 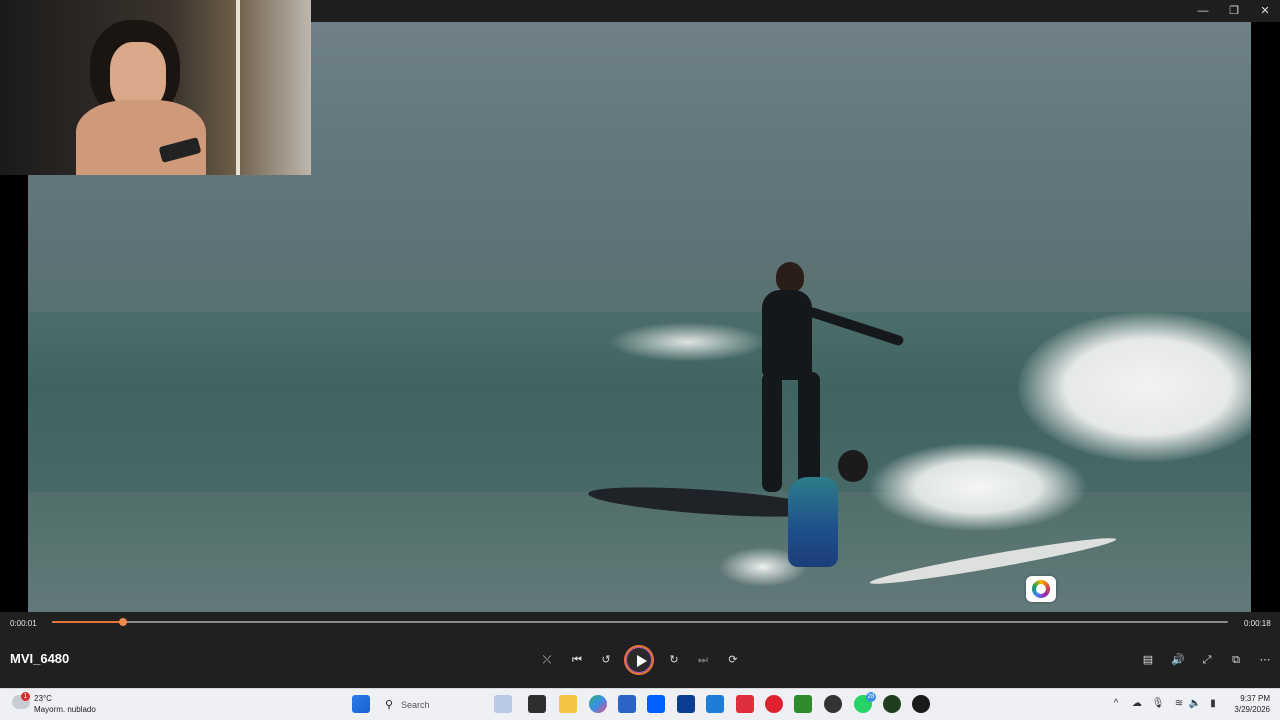 What do you see at coordinates (1203, 11) in the screenshot?
I see `minimize-icon: —` at bounding box center [1203, 11].